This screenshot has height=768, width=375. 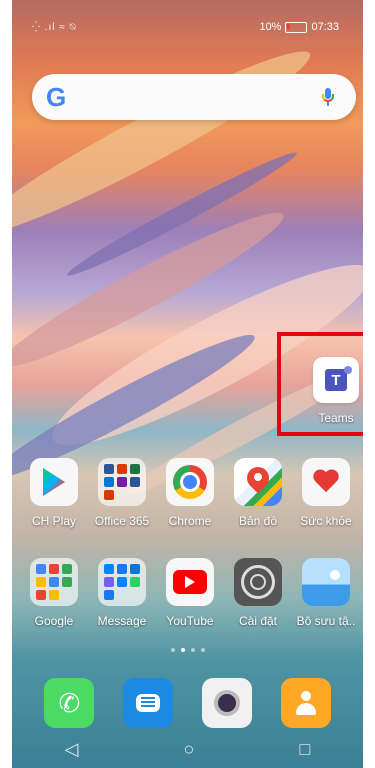 I want to click on contacts-icon, so click(x=305, y=703).